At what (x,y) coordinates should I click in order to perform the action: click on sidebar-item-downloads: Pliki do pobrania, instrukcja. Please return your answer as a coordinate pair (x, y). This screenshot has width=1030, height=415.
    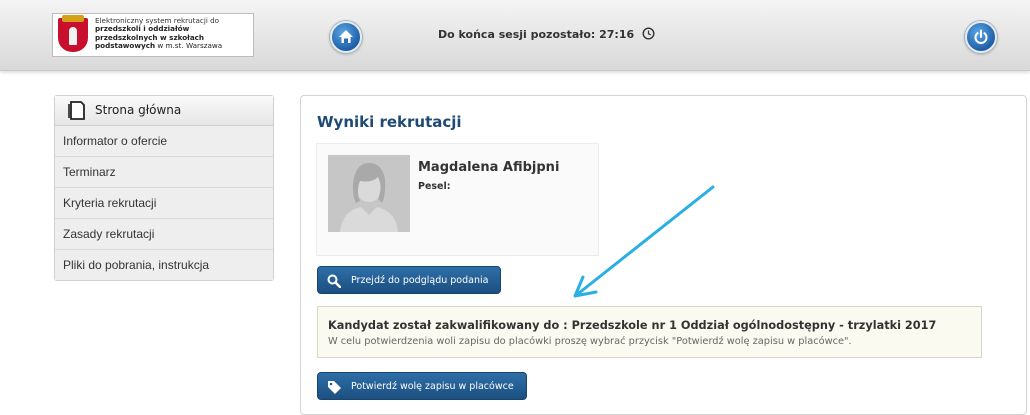
    Looking at the image, I should click on (164, 265).